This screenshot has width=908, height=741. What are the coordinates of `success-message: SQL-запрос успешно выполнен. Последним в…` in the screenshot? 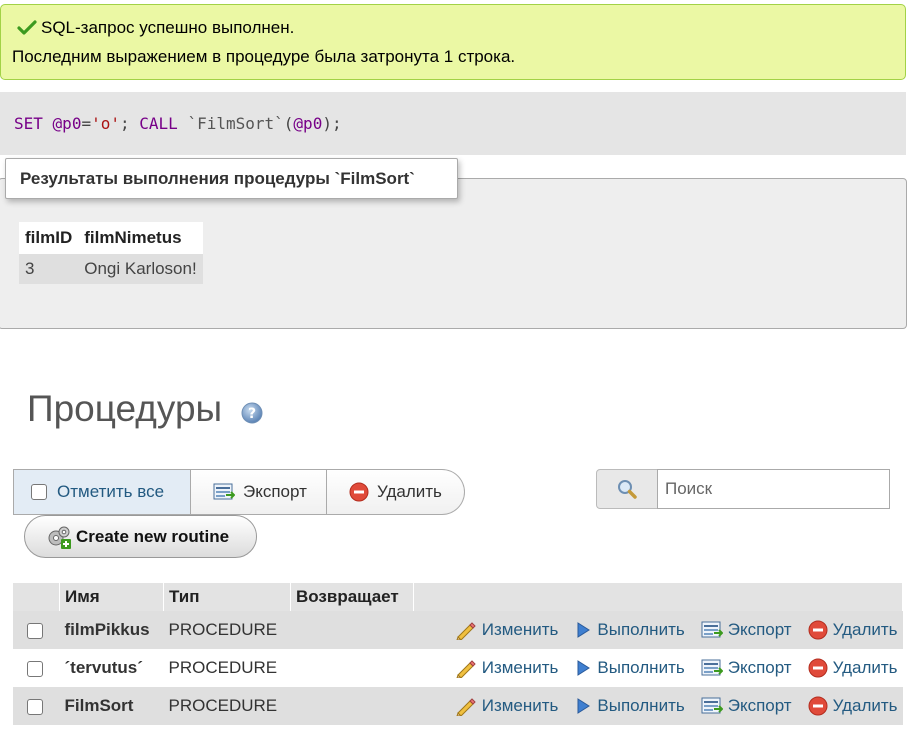 It's located at (453, 42).